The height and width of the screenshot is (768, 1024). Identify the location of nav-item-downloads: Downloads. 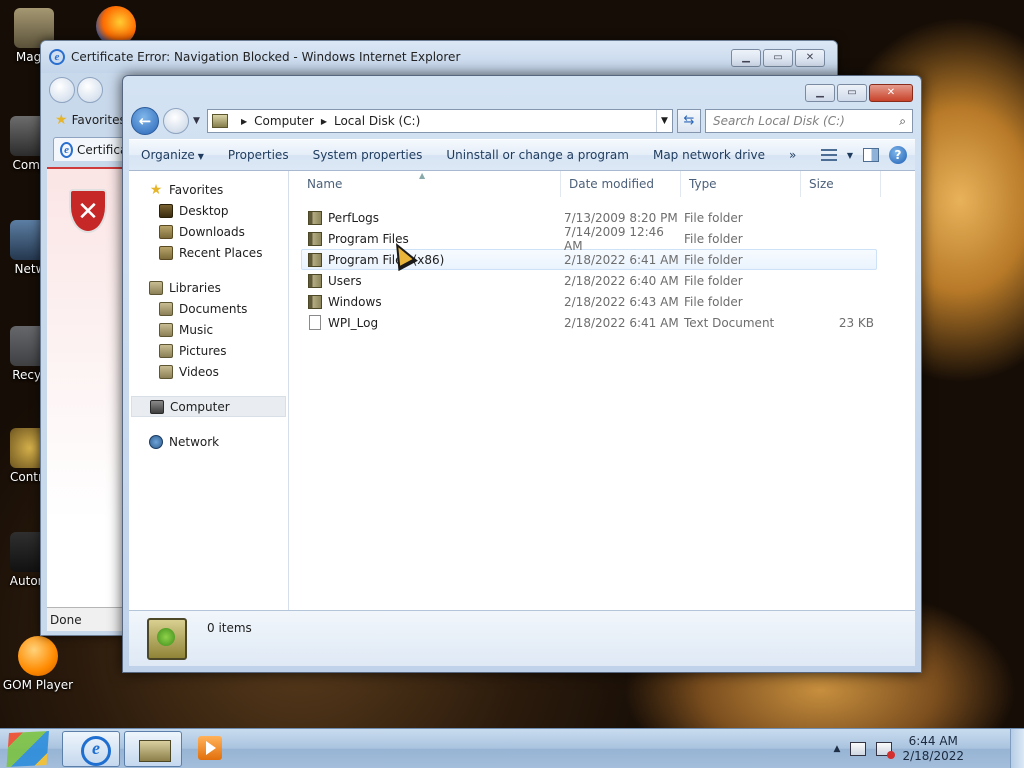
(208, 231).